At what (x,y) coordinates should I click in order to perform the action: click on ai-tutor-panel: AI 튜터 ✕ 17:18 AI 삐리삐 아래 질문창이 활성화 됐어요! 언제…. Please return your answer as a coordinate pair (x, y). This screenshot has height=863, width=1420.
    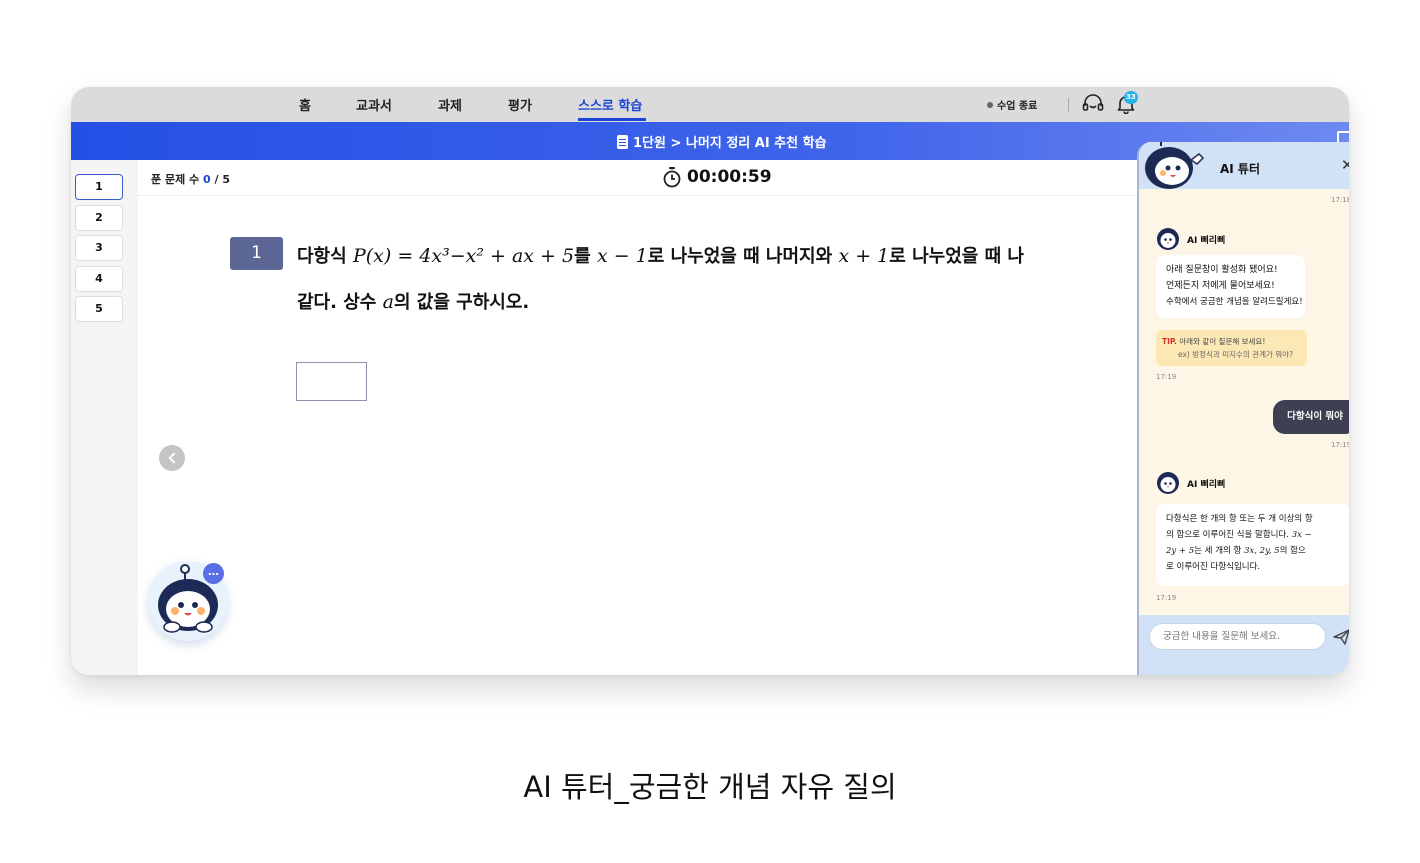
    Looking at the image, I should click on (1243, 408).